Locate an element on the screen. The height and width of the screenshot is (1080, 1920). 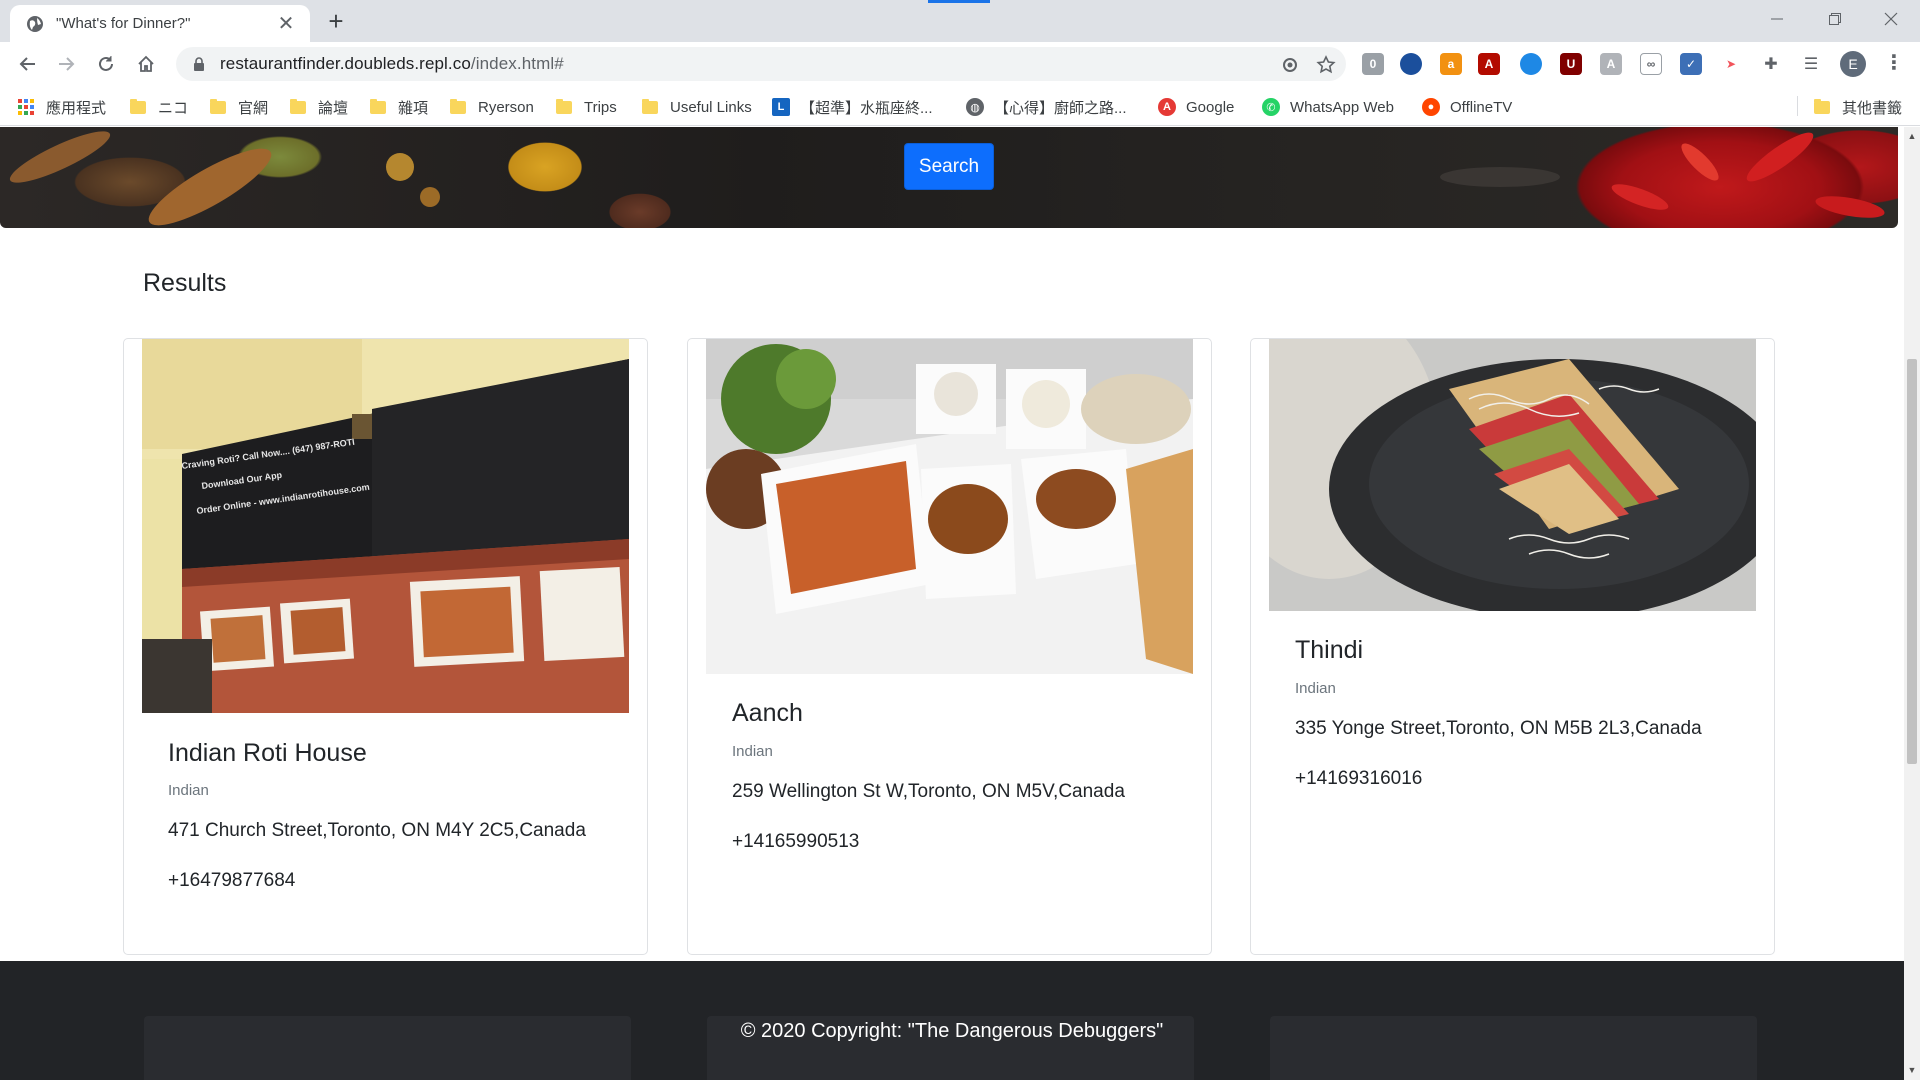
l-logo-icon: L is located at coordinates (781, 107).